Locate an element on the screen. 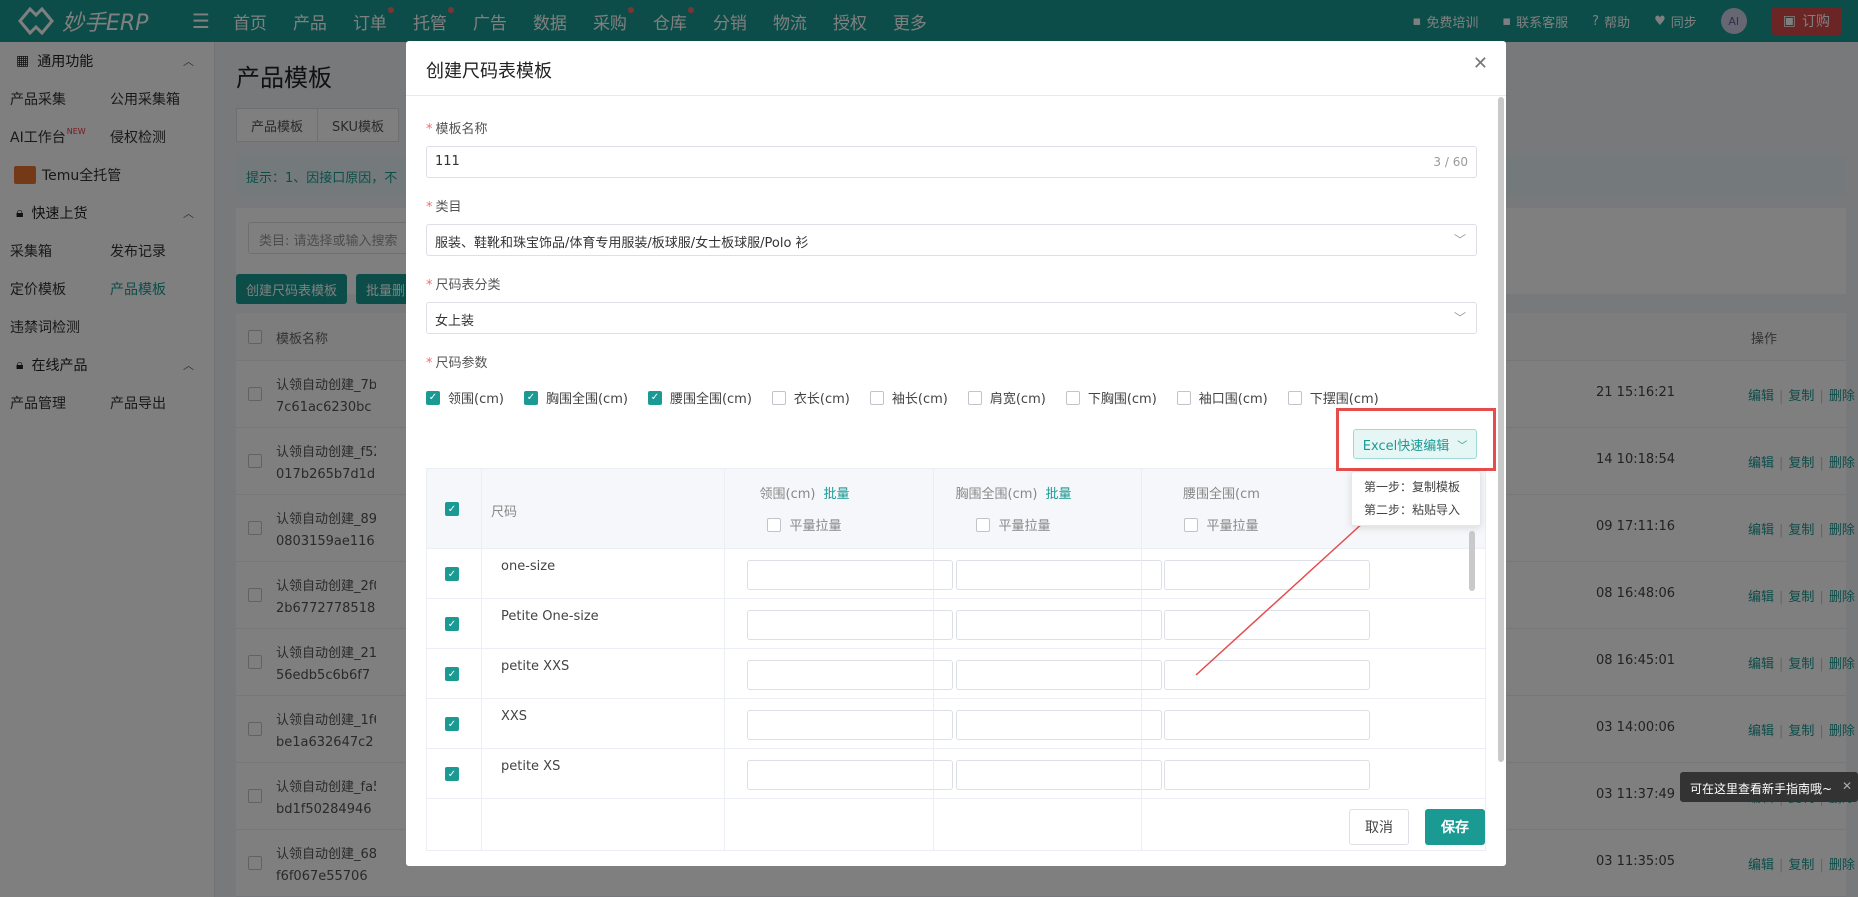 Image resolution: width=1858 pixels, height=897 pixels. size-row: ✓ petite XXS is located at coordinates (956, 674).